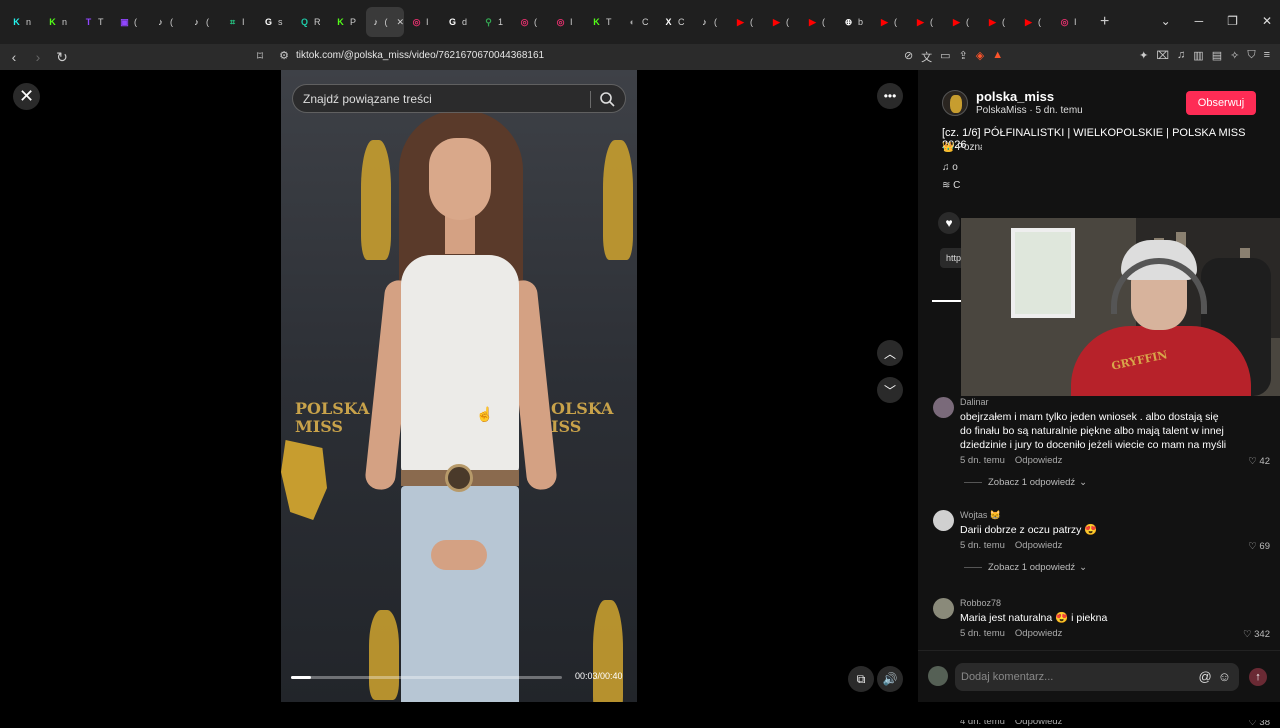  What do you see at coordinates (1251, 57) in the screenshot?
I see `vpn-icon: ⛉` at bounding box center [1251, 57].